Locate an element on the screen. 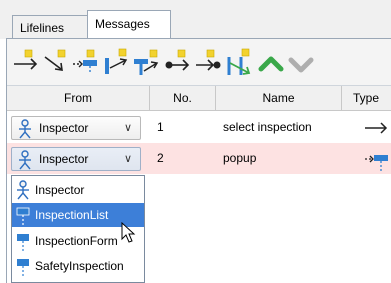 This screenshot has width=391, height=283. add-found-message-icon is located at coordinates (178, 62).